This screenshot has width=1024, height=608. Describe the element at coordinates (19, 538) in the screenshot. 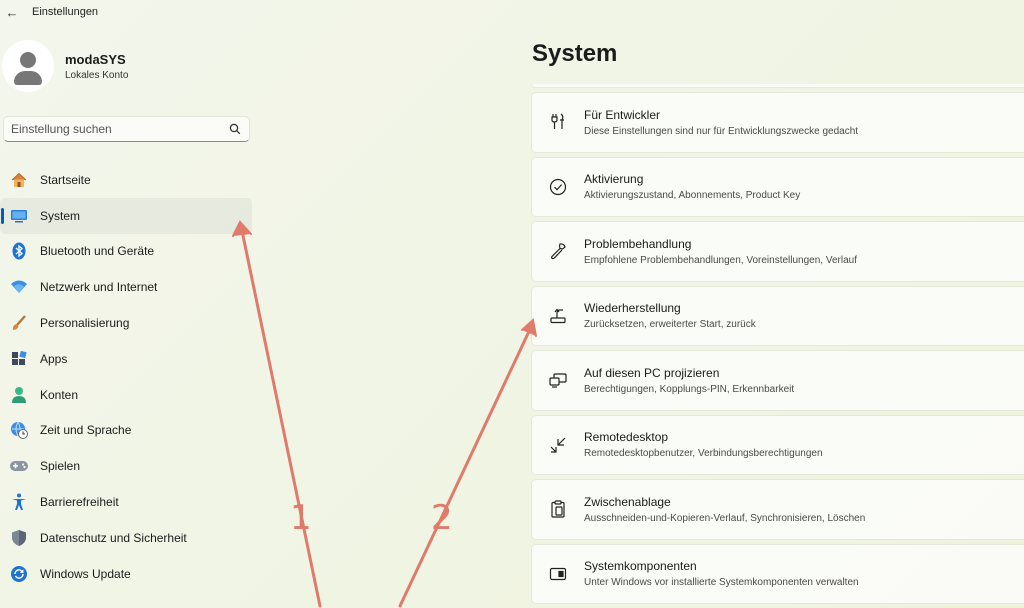

I see `shield-icon` at that location.